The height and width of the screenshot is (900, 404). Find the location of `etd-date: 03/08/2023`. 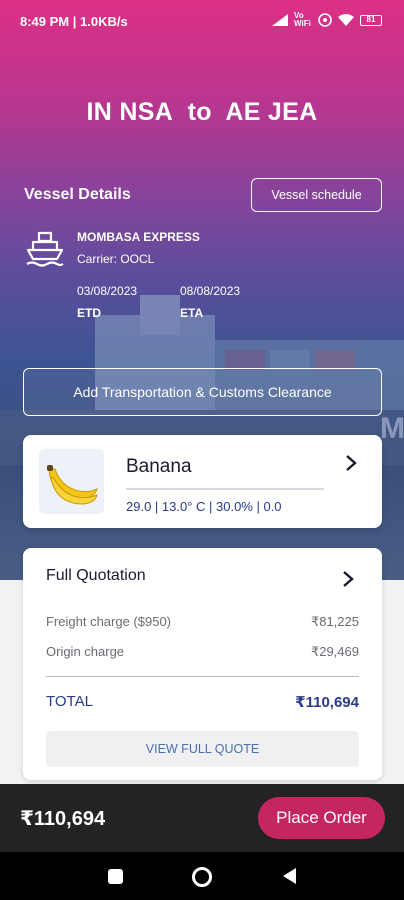

etd-date: 03/08/2023 is located at coordinates (107, 291).